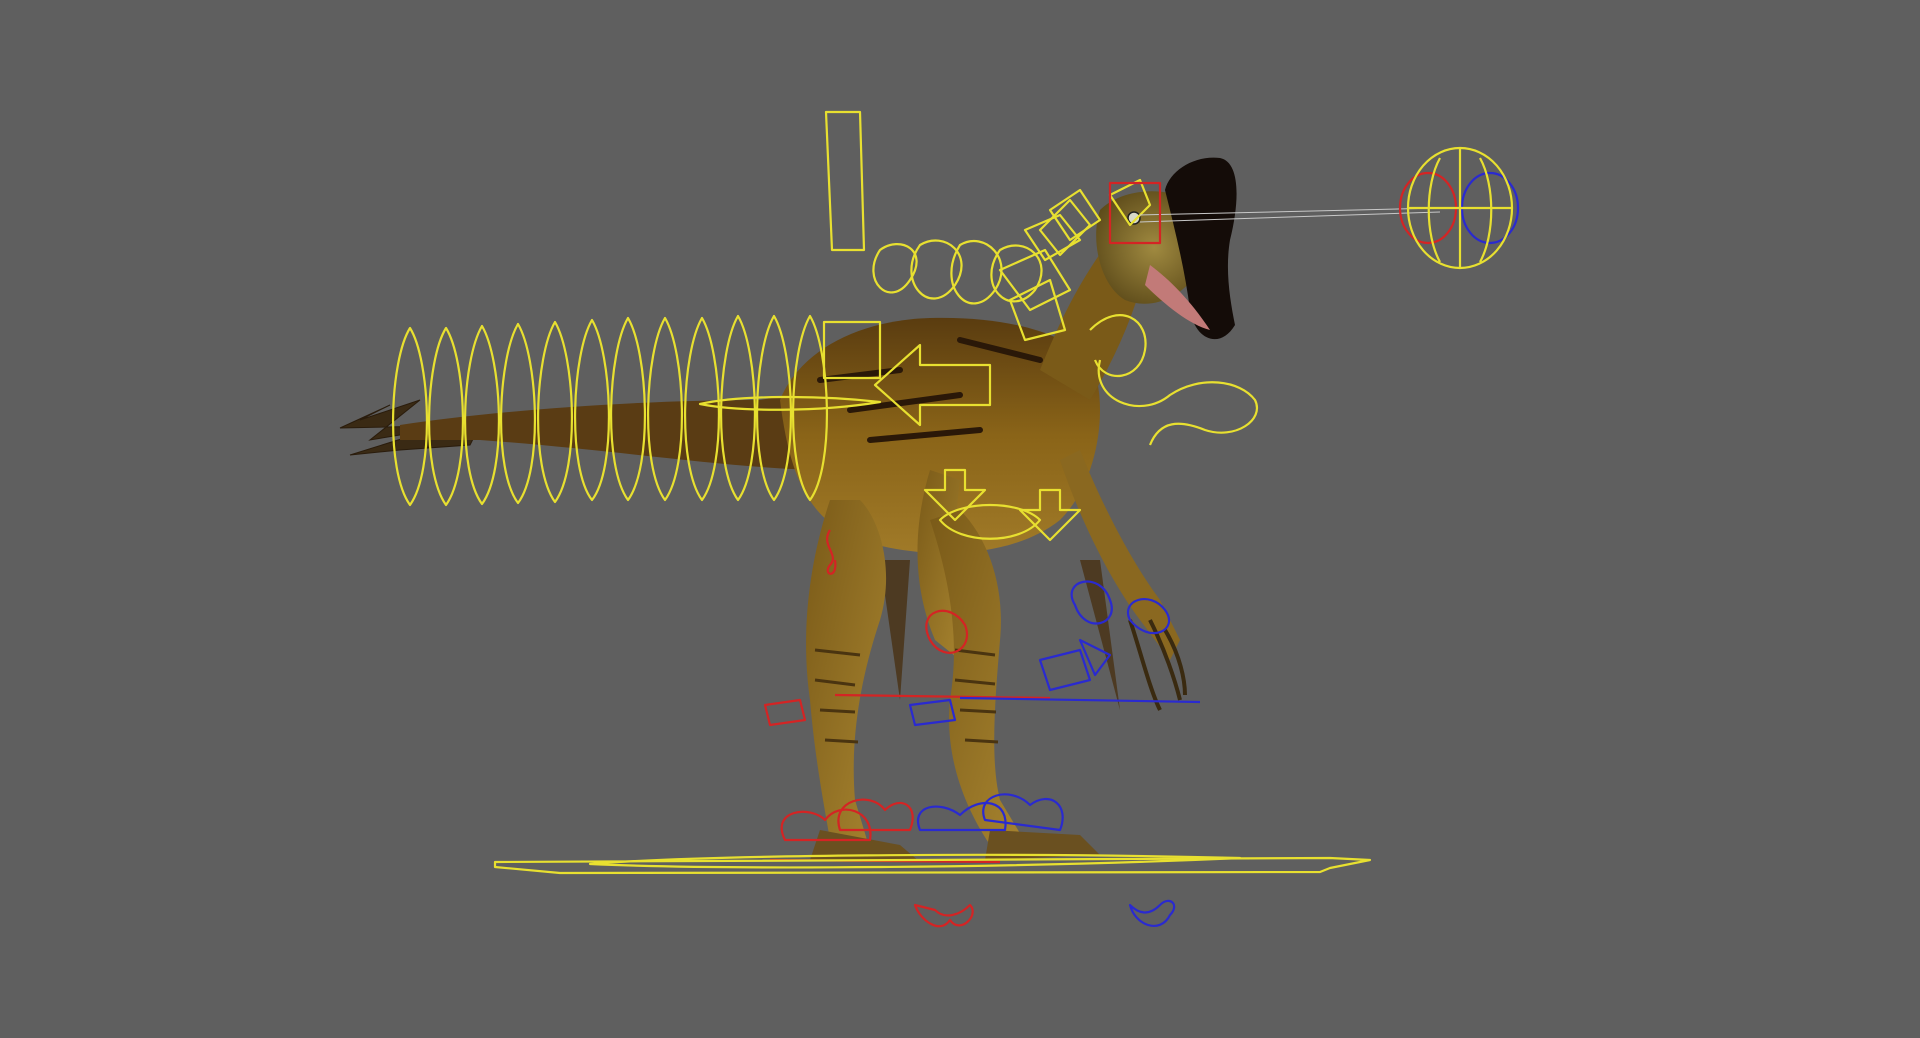 The image size is (1920, 1038). What do you see at coordinates (980, 680) in the screenshot?
I see `leg-front` at bounding box center [980, 680].